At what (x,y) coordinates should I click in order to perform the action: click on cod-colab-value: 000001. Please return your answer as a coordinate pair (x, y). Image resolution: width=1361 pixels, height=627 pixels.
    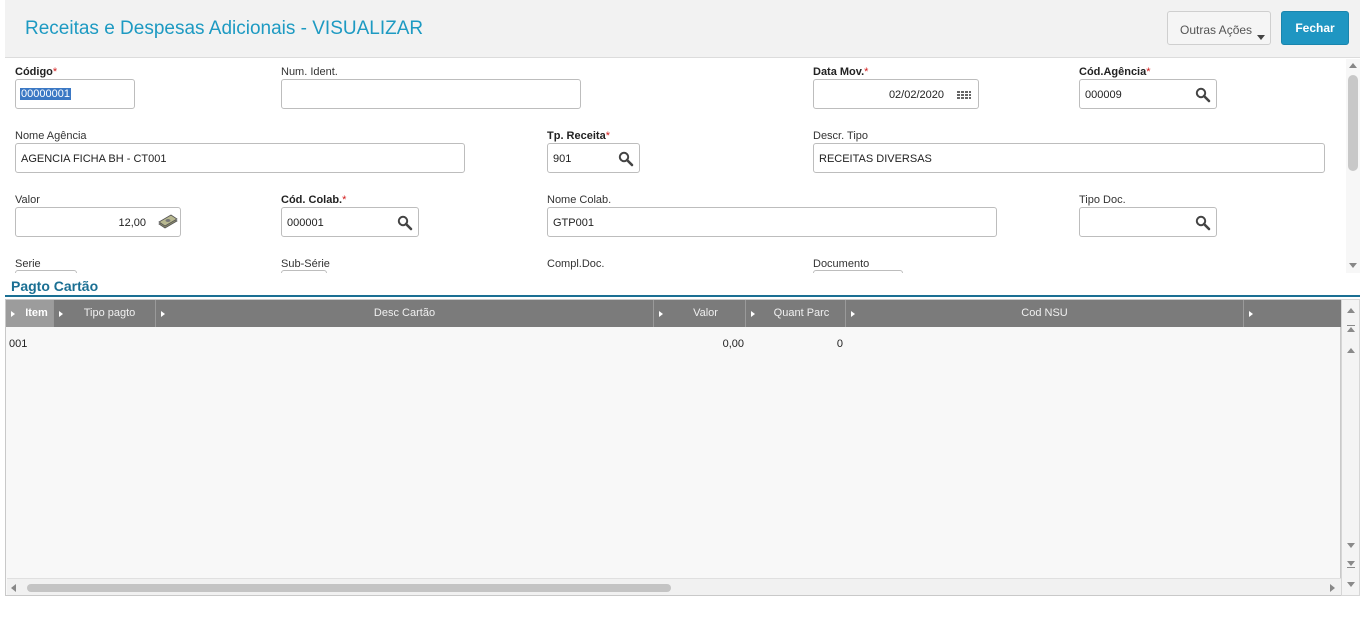
    Looking at the image, I should click on (305, 223).